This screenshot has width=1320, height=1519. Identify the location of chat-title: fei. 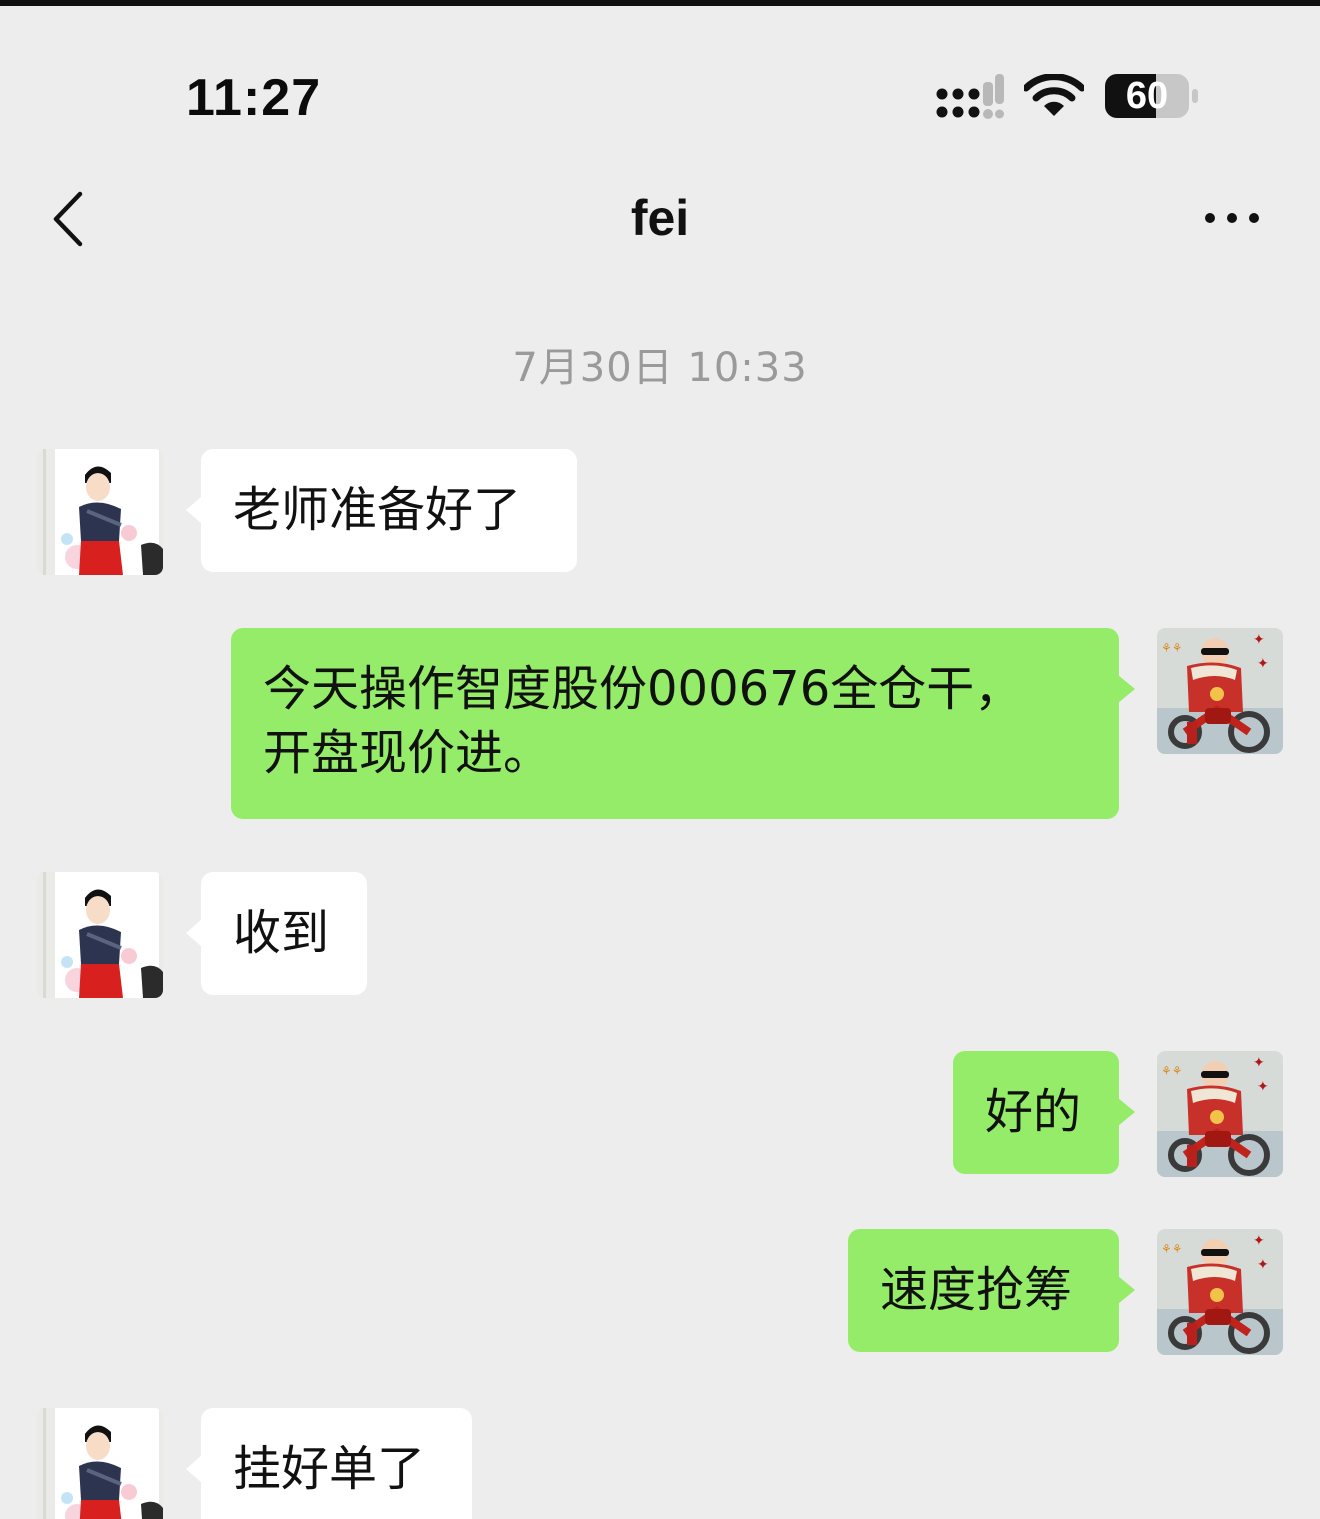
(660, 218).